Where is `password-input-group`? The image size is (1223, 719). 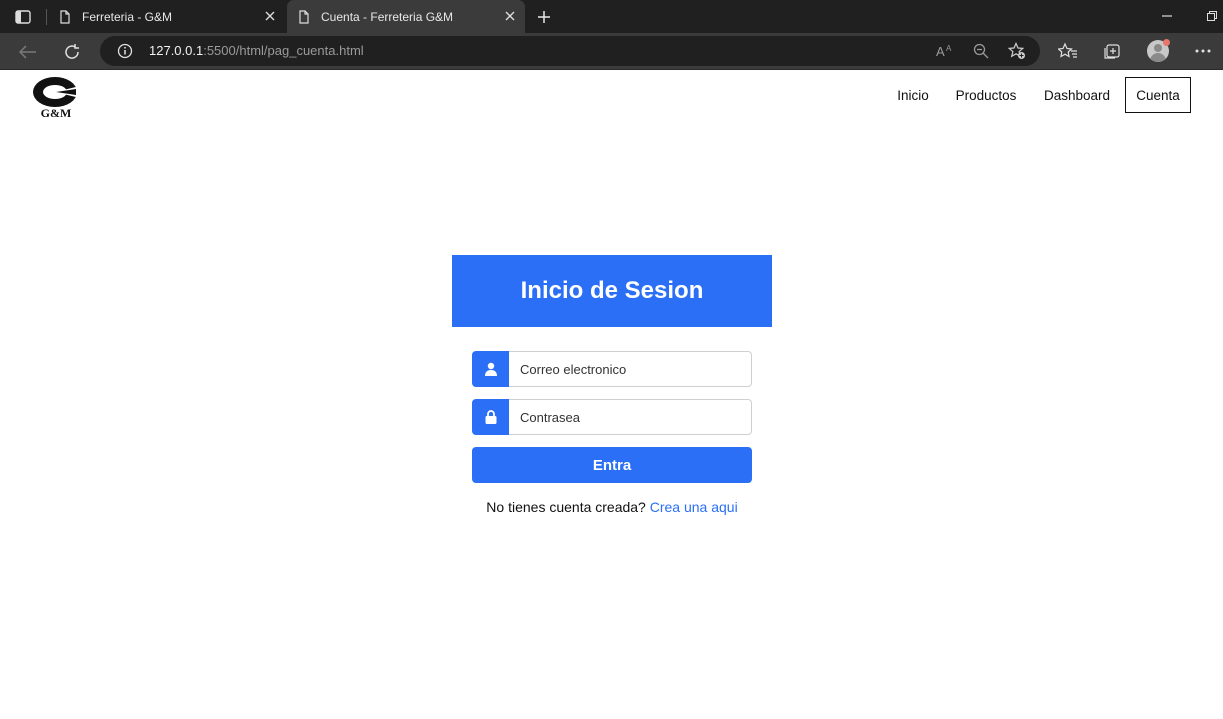
password-input-group is located at coordinates (612, 417).